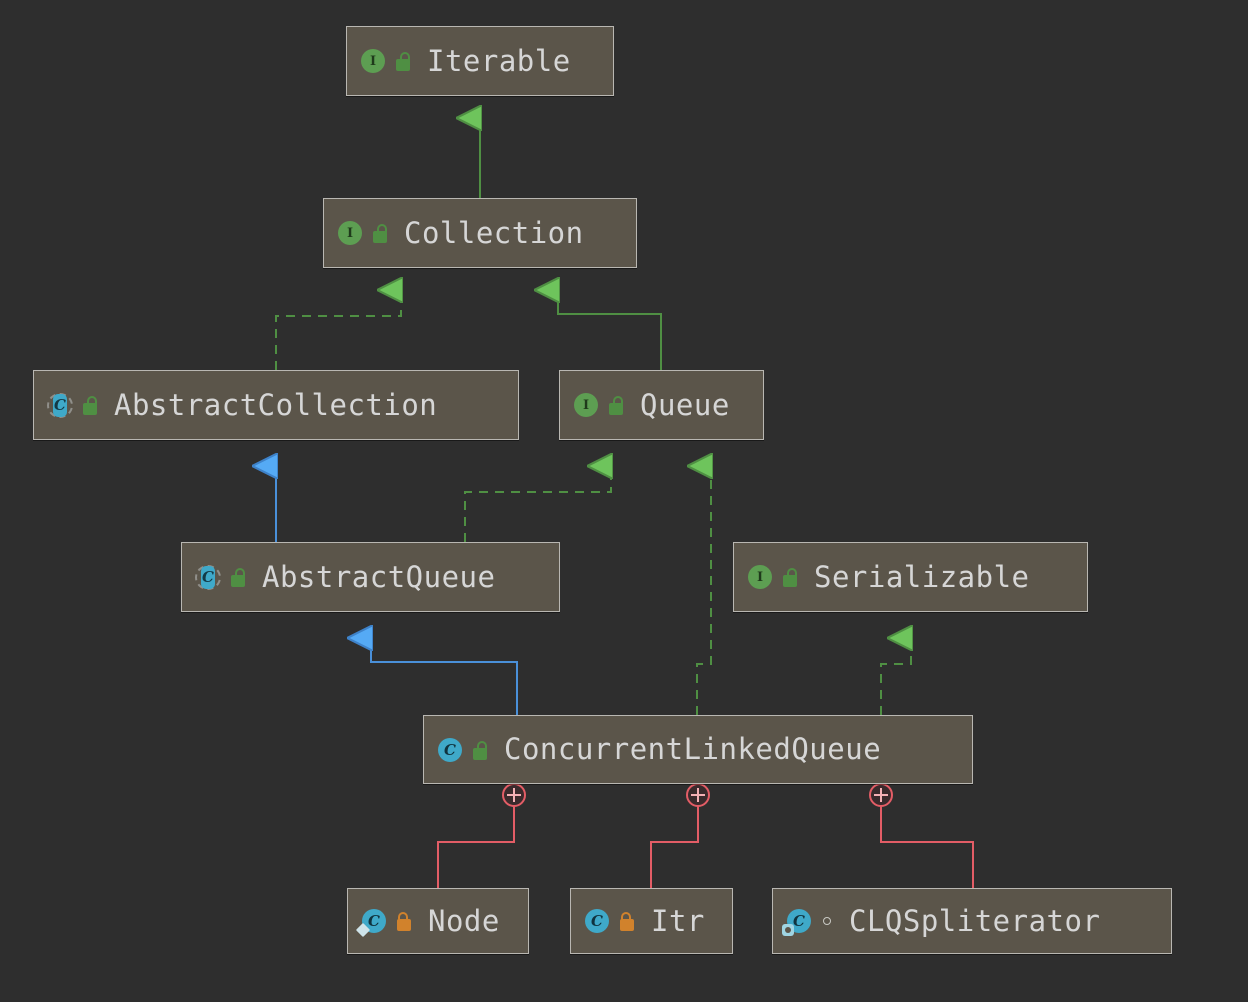  I want to click on class-node-serializable: I Serializable, so click(910, 577).